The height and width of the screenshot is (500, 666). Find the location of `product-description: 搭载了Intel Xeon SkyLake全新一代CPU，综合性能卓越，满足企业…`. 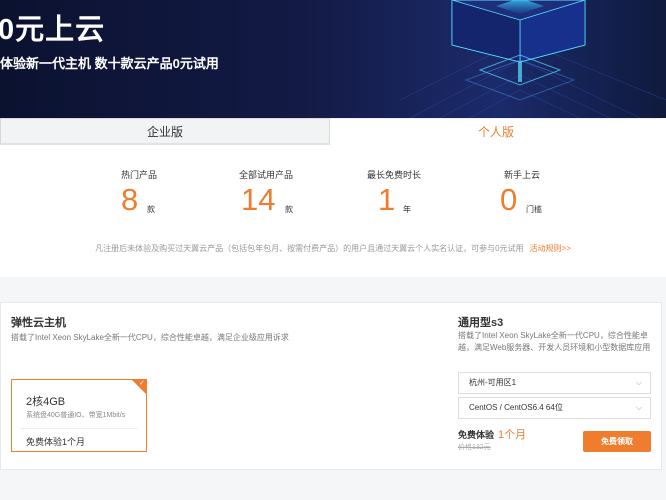

product-description: 搭载了Intel Xeon SkyLake全新一代CPU，综合性能卓越，满足企业… is located at coordinates (150, 337).